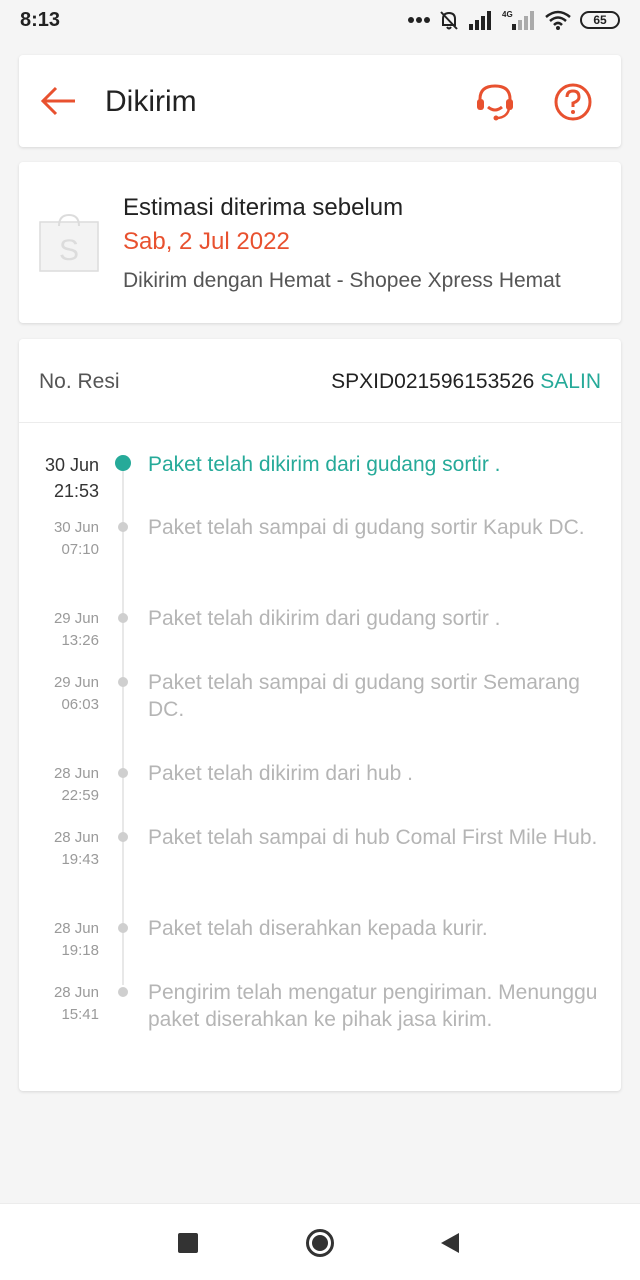 This screenshot has width=640, height=1280. I want to click on headset-icon, so click(495, 102).